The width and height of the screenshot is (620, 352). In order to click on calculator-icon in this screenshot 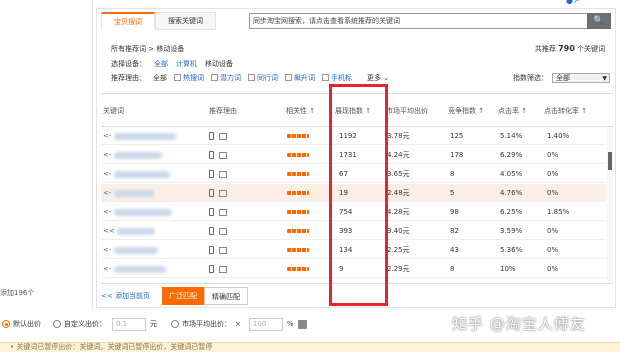, I will do `click(302, 324)`.